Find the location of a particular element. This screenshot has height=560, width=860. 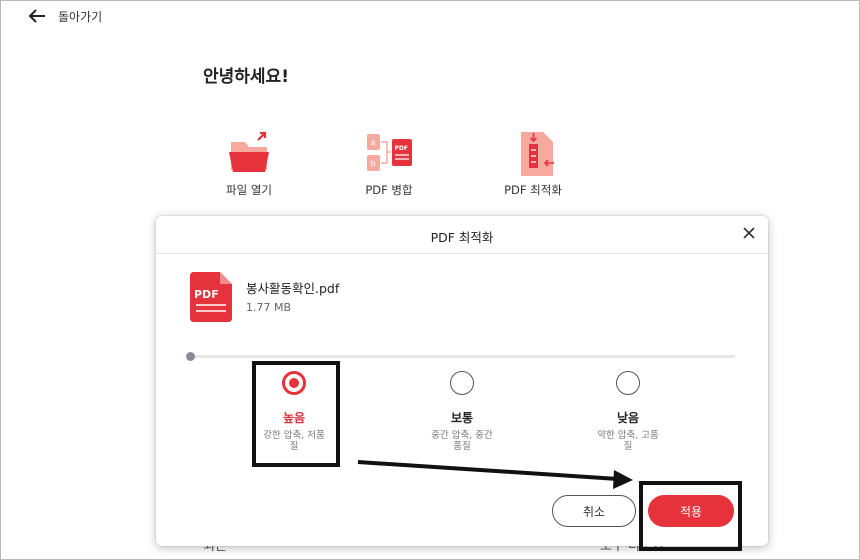

radio-medium is located at coordinates (462, 383).